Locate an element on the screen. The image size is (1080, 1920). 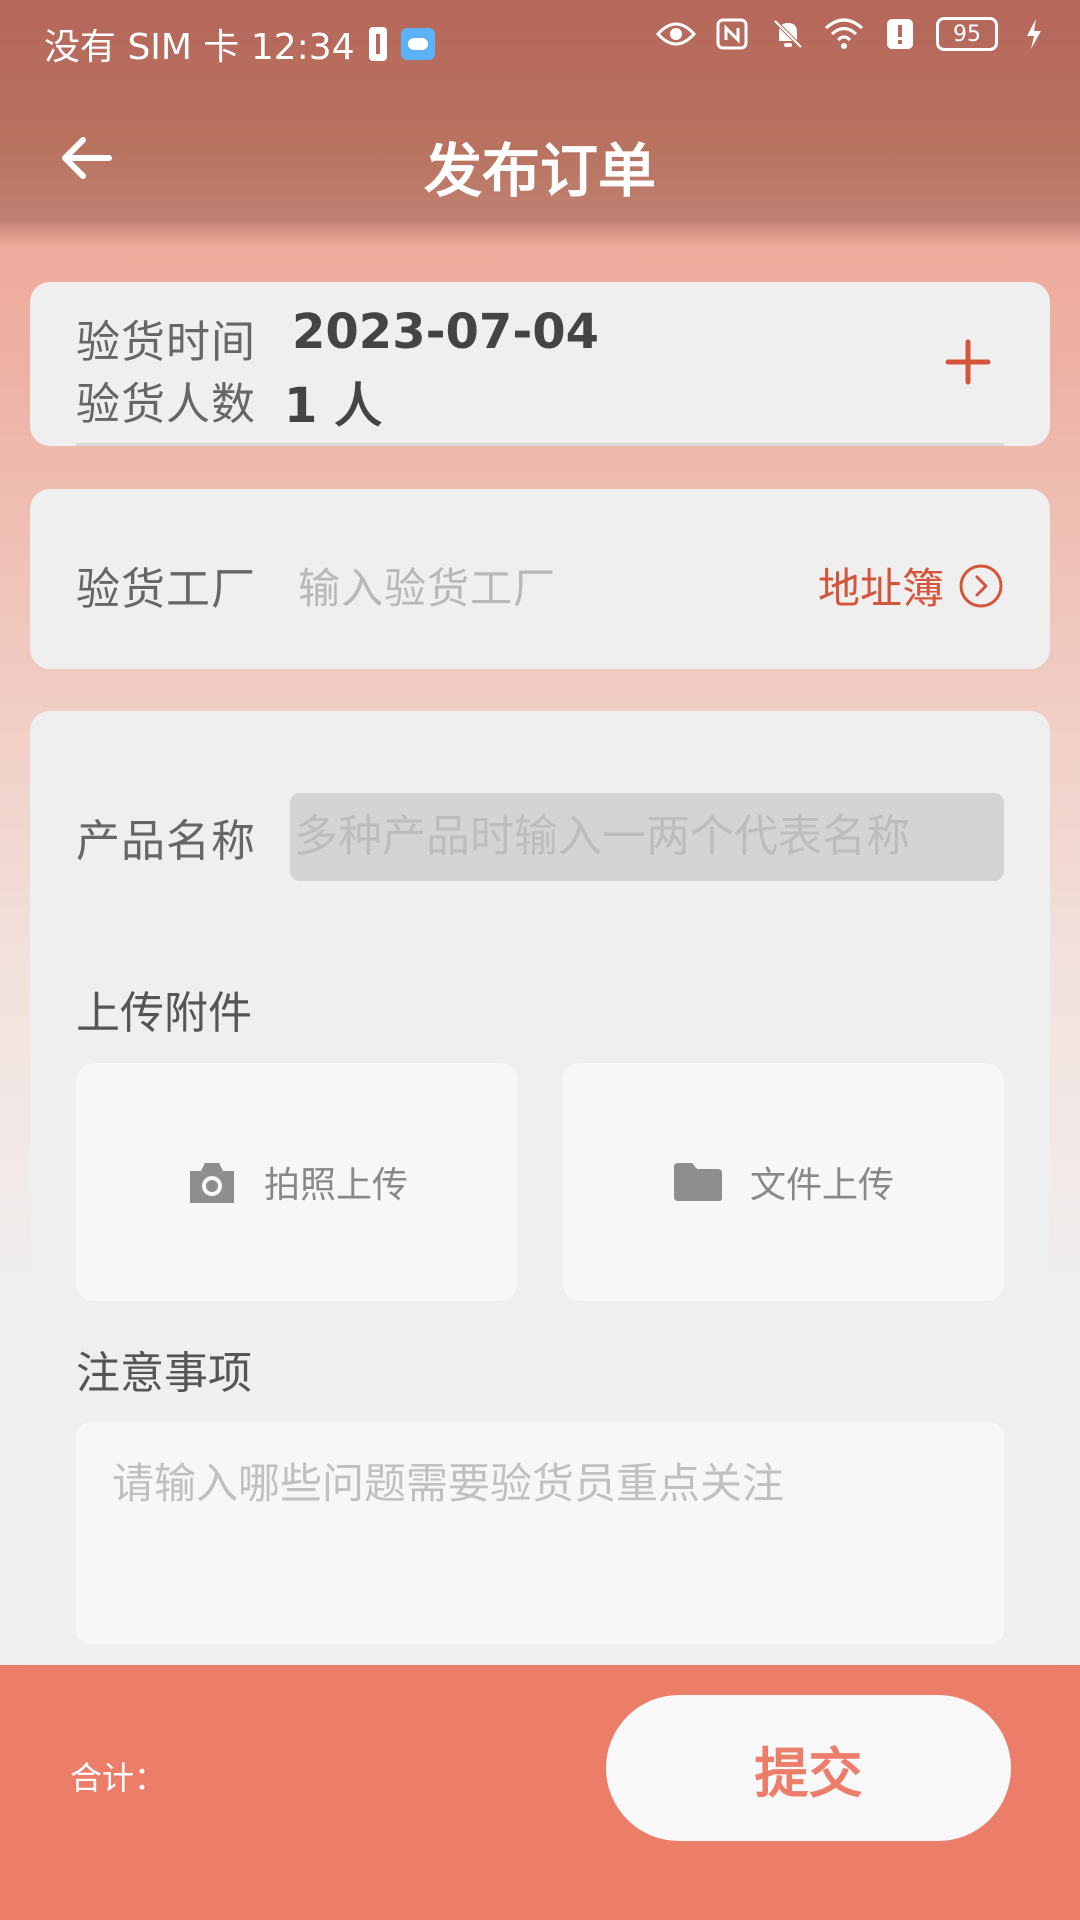
product-name-input: 多种产品时输入一两个代表名称 is located at coordinates (647, 837).